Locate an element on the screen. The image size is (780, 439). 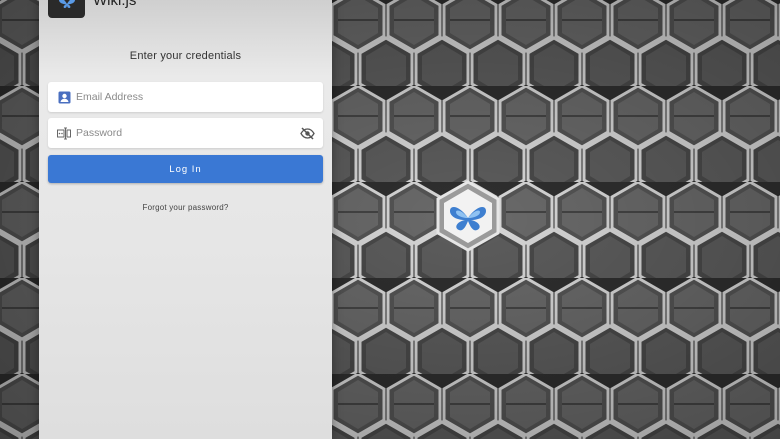
email-field: Email Address is located at coordinates (185, 97).